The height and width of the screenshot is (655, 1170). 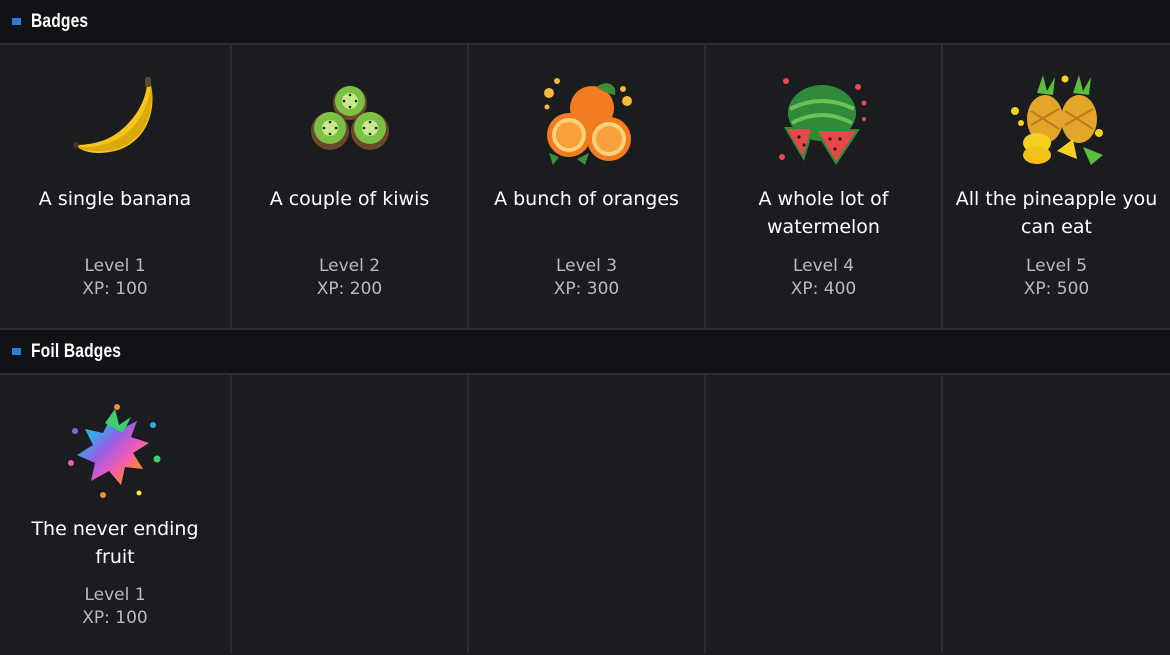 I want to click on badges-section-header: Badges, so click(x=585, y=22).